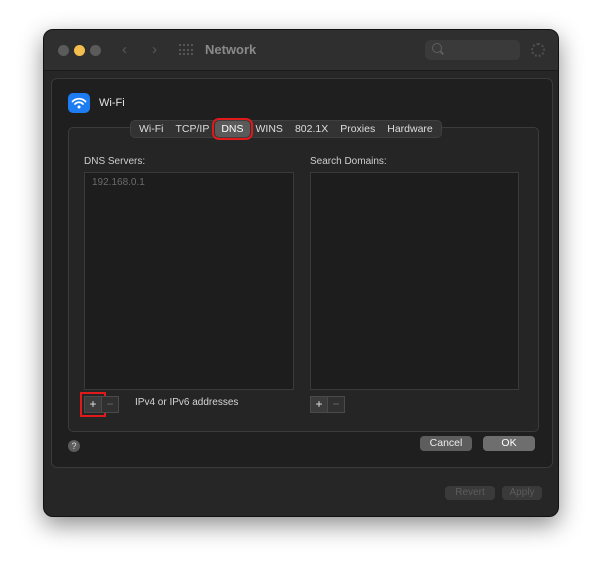 This screenshot has height=572, width=600. What do you see at coordinates (357, 129) in the screenshot?
I see `tab-proxies: Proxies` at bounding box center [357, 129].